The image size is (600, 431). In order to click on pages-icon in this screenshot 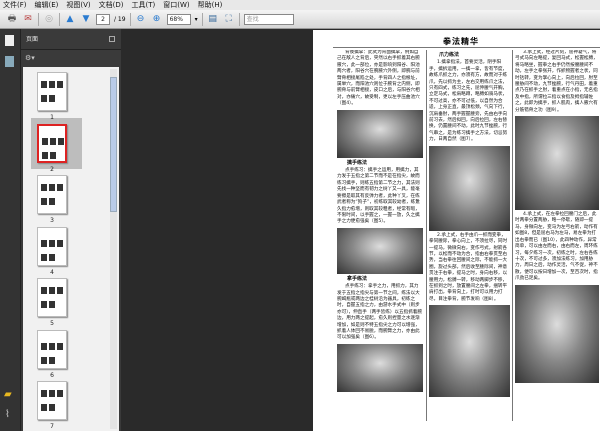, I will do `click(9, 40)`.